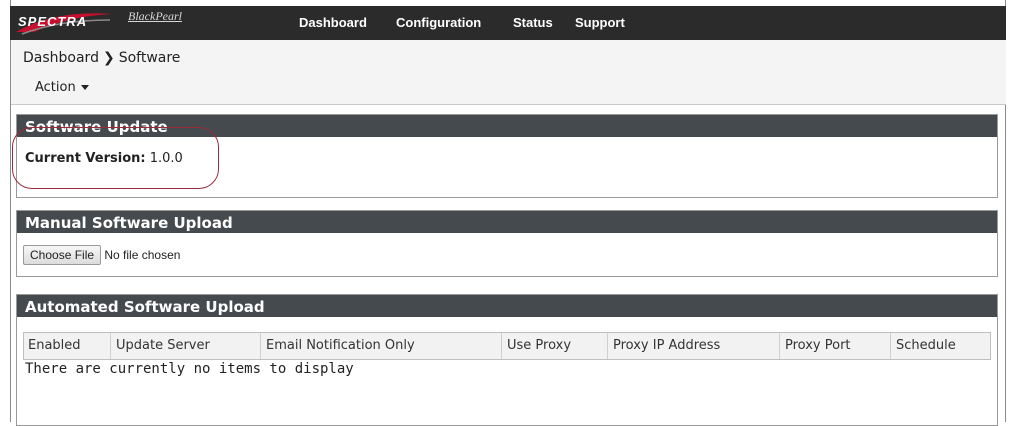 Image resolution: width=1017 pixels, height=426 pixels. Describe the element at coordinates (666, 345) in the screenshot. I see `column-proxy-ip-address: Proxy IP Address` at that location.